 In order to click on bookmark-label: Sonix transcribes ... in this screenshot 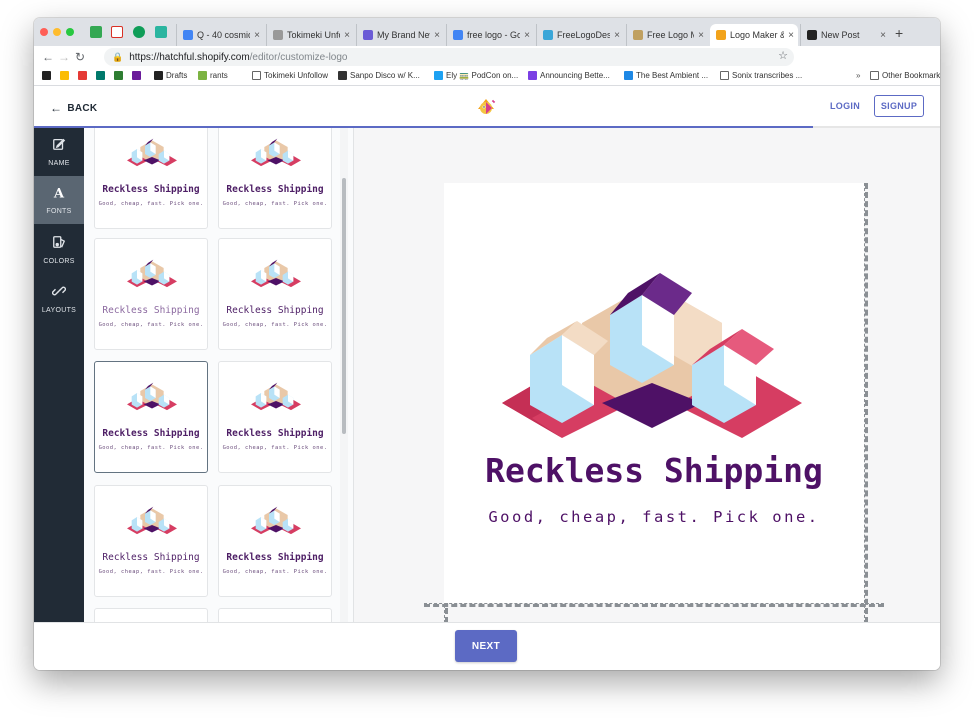, I will do `click(767, 75)`.